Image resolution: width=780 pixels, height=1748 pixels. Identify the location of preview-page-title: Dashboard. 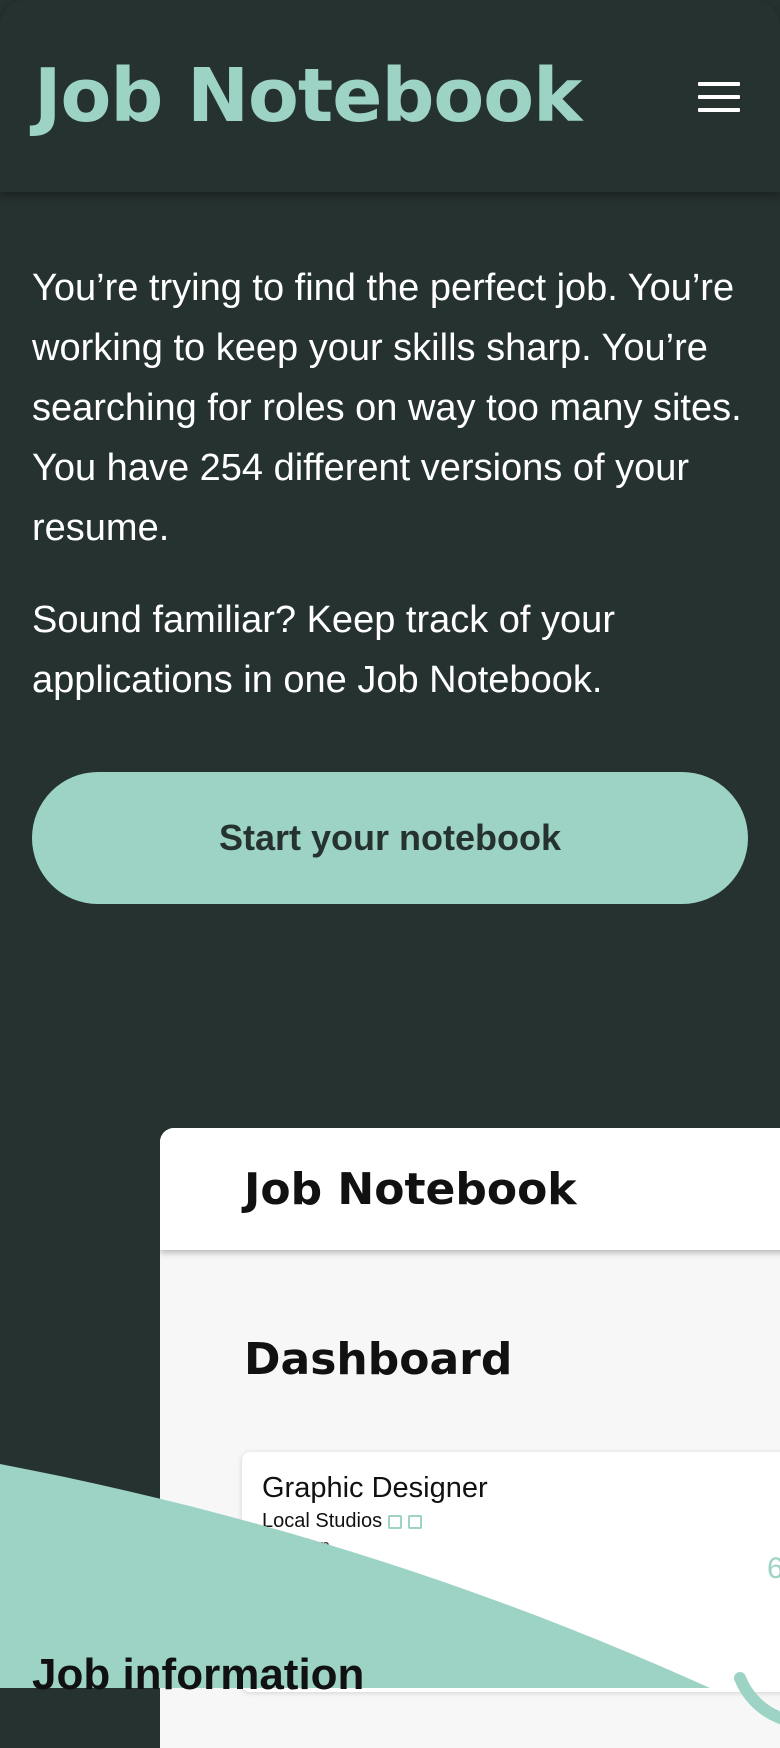
(378, 1359).